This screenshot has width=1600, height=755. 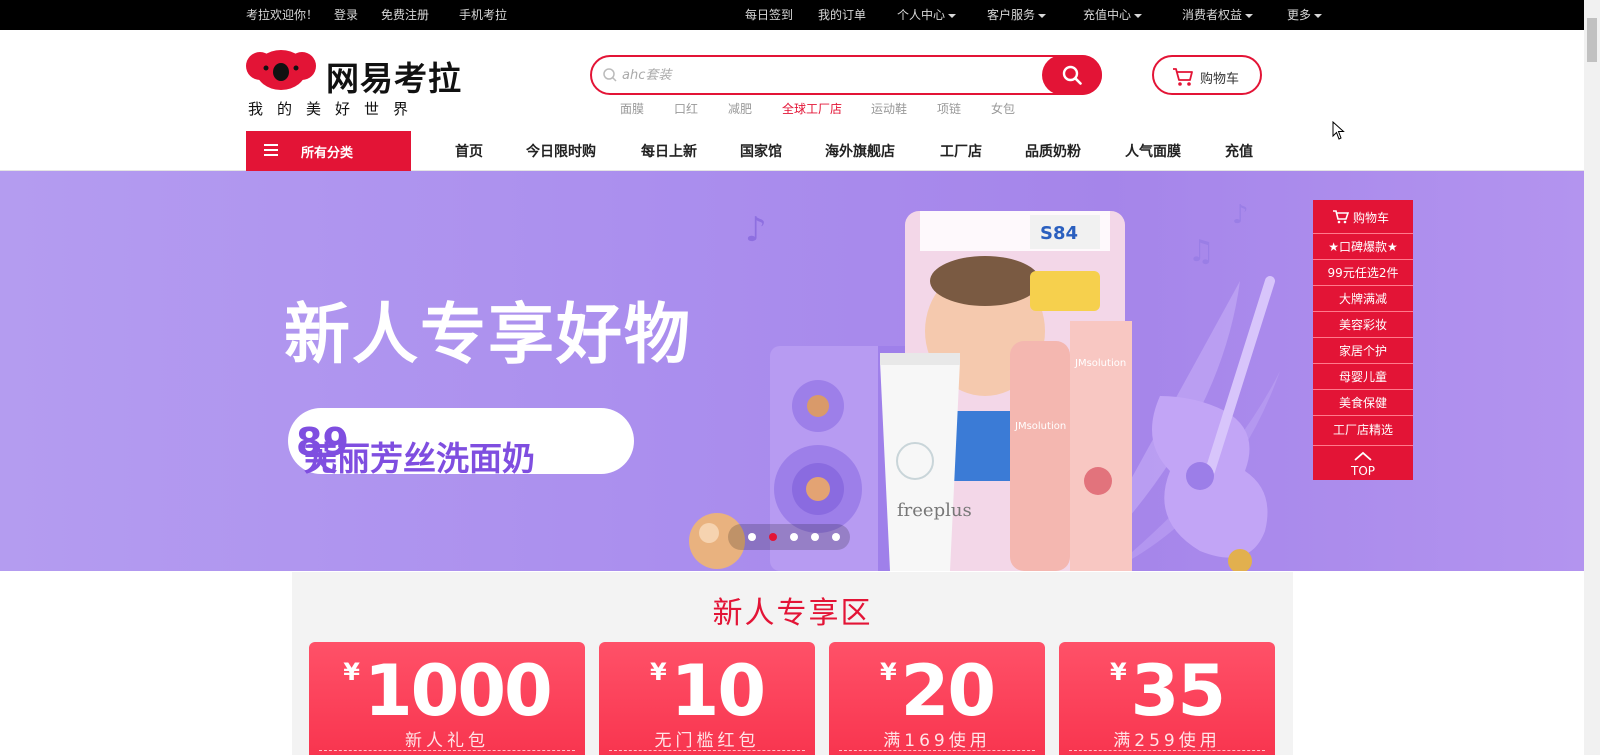 I want to click on more-label: 更多, so click(x=1299, y=15).